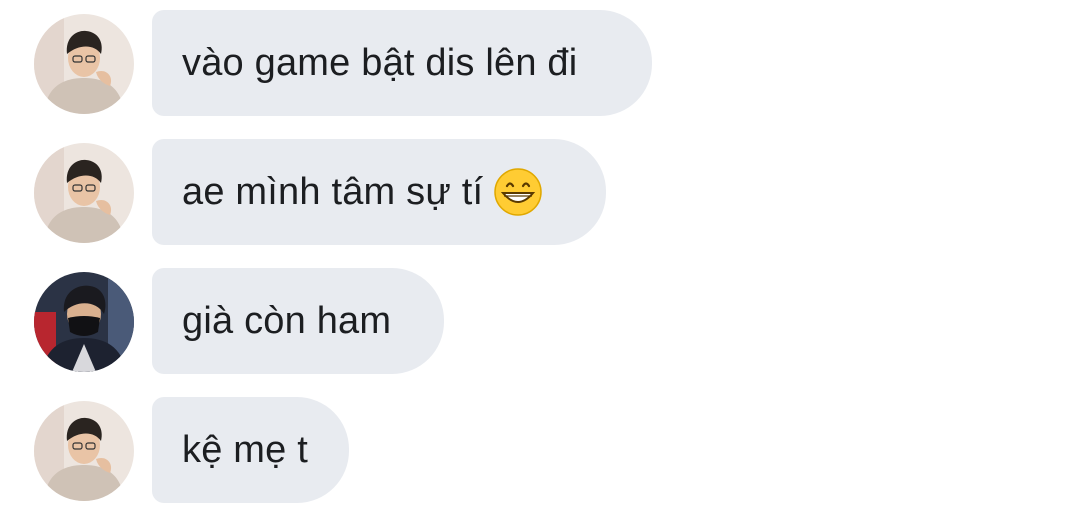 The height and width of the screenshot is (515, 1079). I want to click on message-row: vào game bật dis lên đi, so click(330, 62).